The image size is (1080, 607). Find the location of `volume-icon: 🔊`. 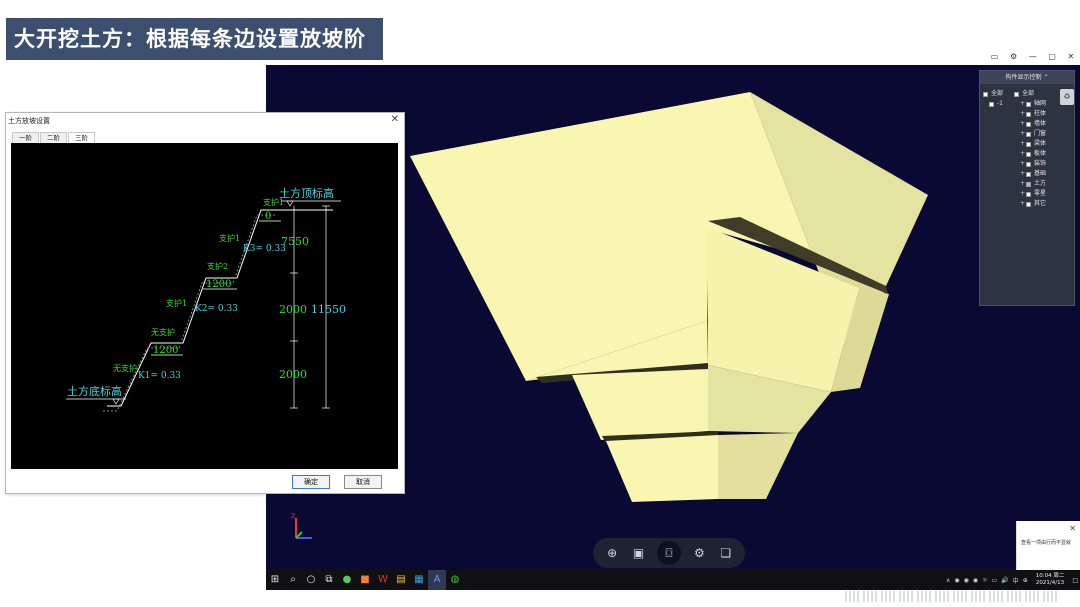

volume-icon: 🔊 is located at coordinates (1004, 580).